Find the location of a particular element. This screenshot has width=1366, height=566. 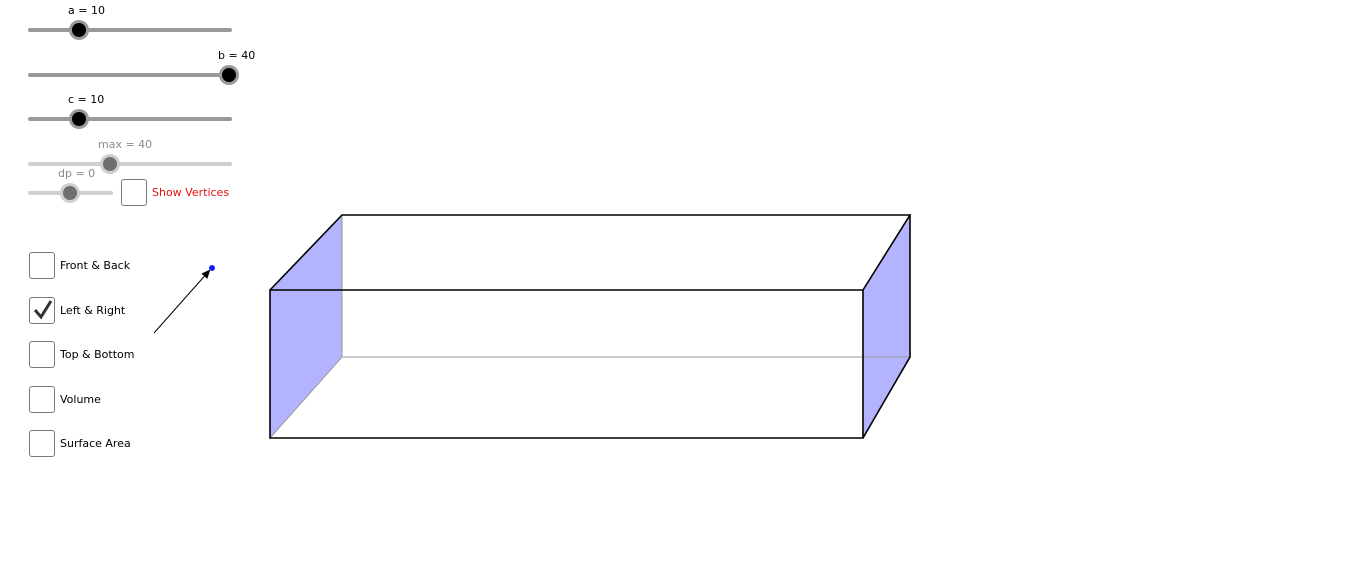

surface-area-checkbox: Surface Area is located at coordinates (80, 443).